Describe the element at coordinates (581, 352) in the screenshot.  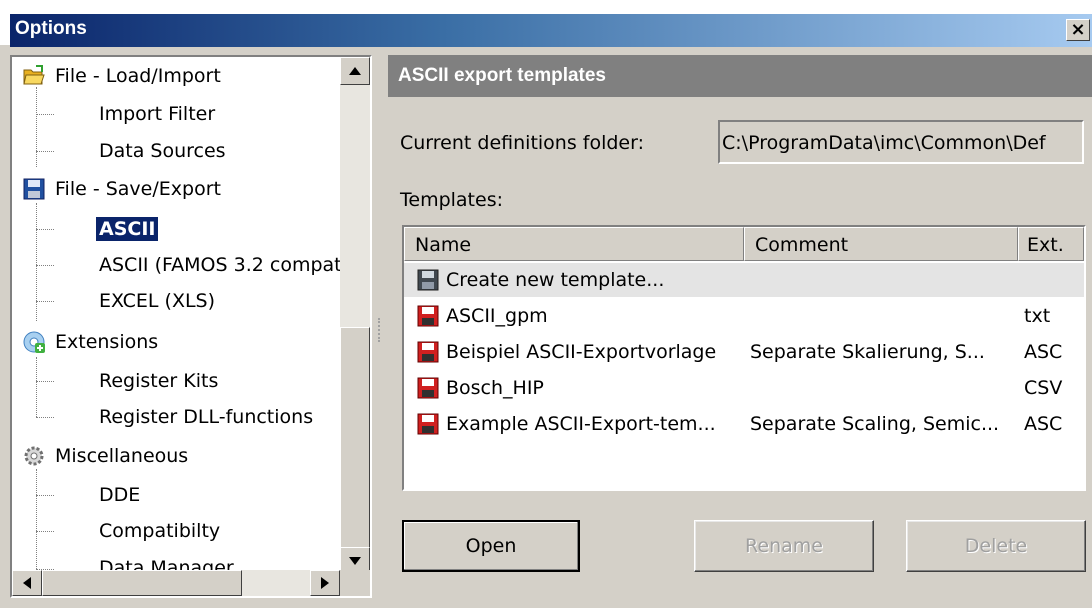
I see `template-name: Beispiel ASCII-Exportvorlage` at that location.